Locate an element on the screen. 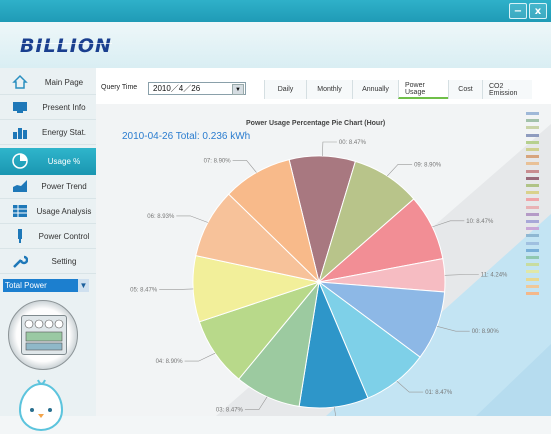  power-source-value: Total Power is located at coordinates (26, 285).